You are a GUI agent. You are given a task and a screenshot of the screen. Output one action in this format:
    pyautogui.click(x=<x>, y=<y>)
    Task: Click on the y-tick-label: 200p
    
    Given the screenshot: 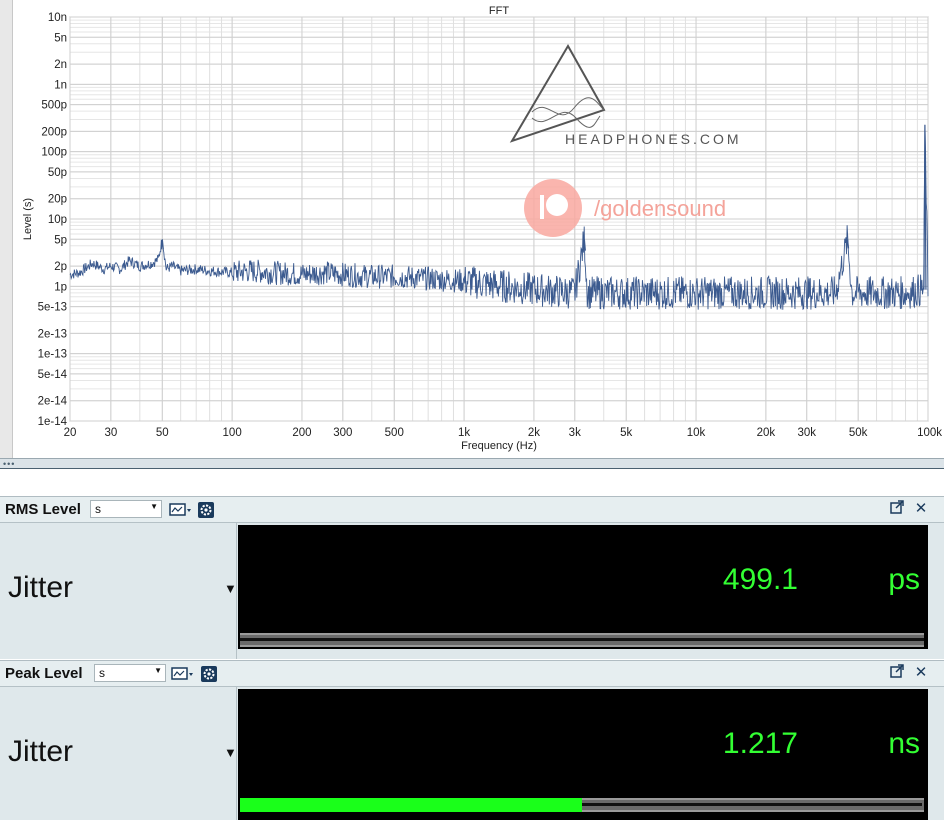 What is the action you would take?
    pyautogui.click(x=54, y=132)
    